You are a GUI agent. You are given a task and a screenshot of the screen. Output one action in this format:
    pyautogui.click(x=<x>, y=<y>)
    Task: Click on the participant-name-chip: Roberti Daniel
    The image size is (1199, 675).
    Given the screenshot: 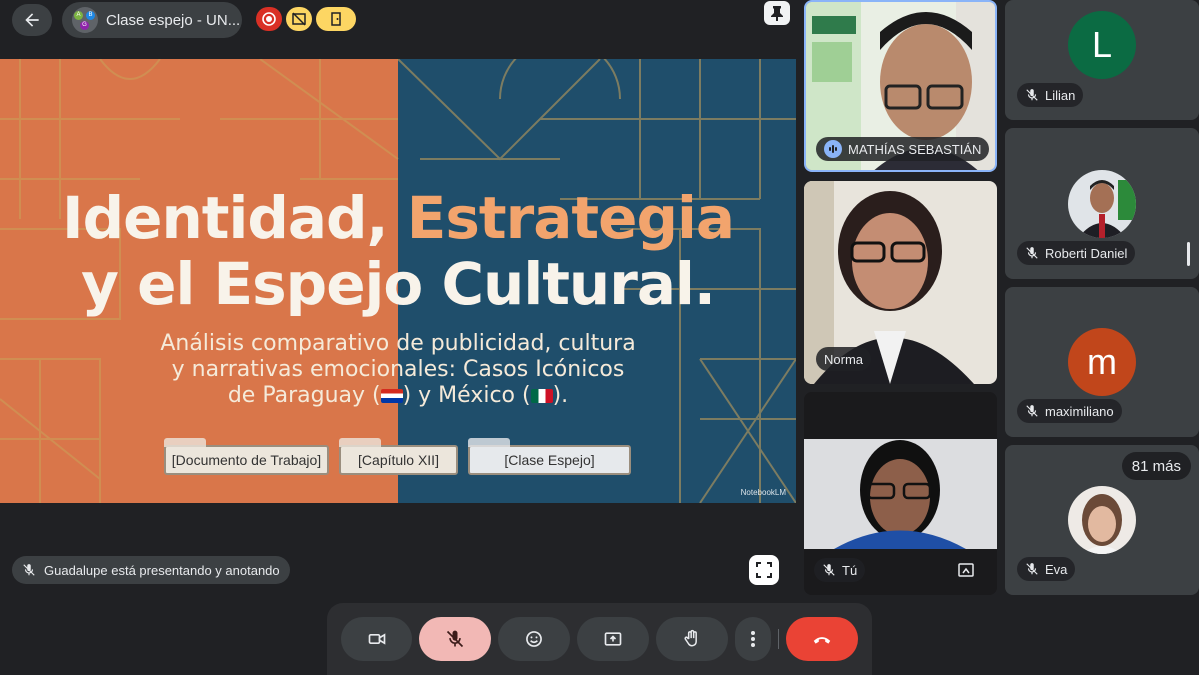 What is the action you would take?
    pyautogui.click(x=1076, y=253)
    